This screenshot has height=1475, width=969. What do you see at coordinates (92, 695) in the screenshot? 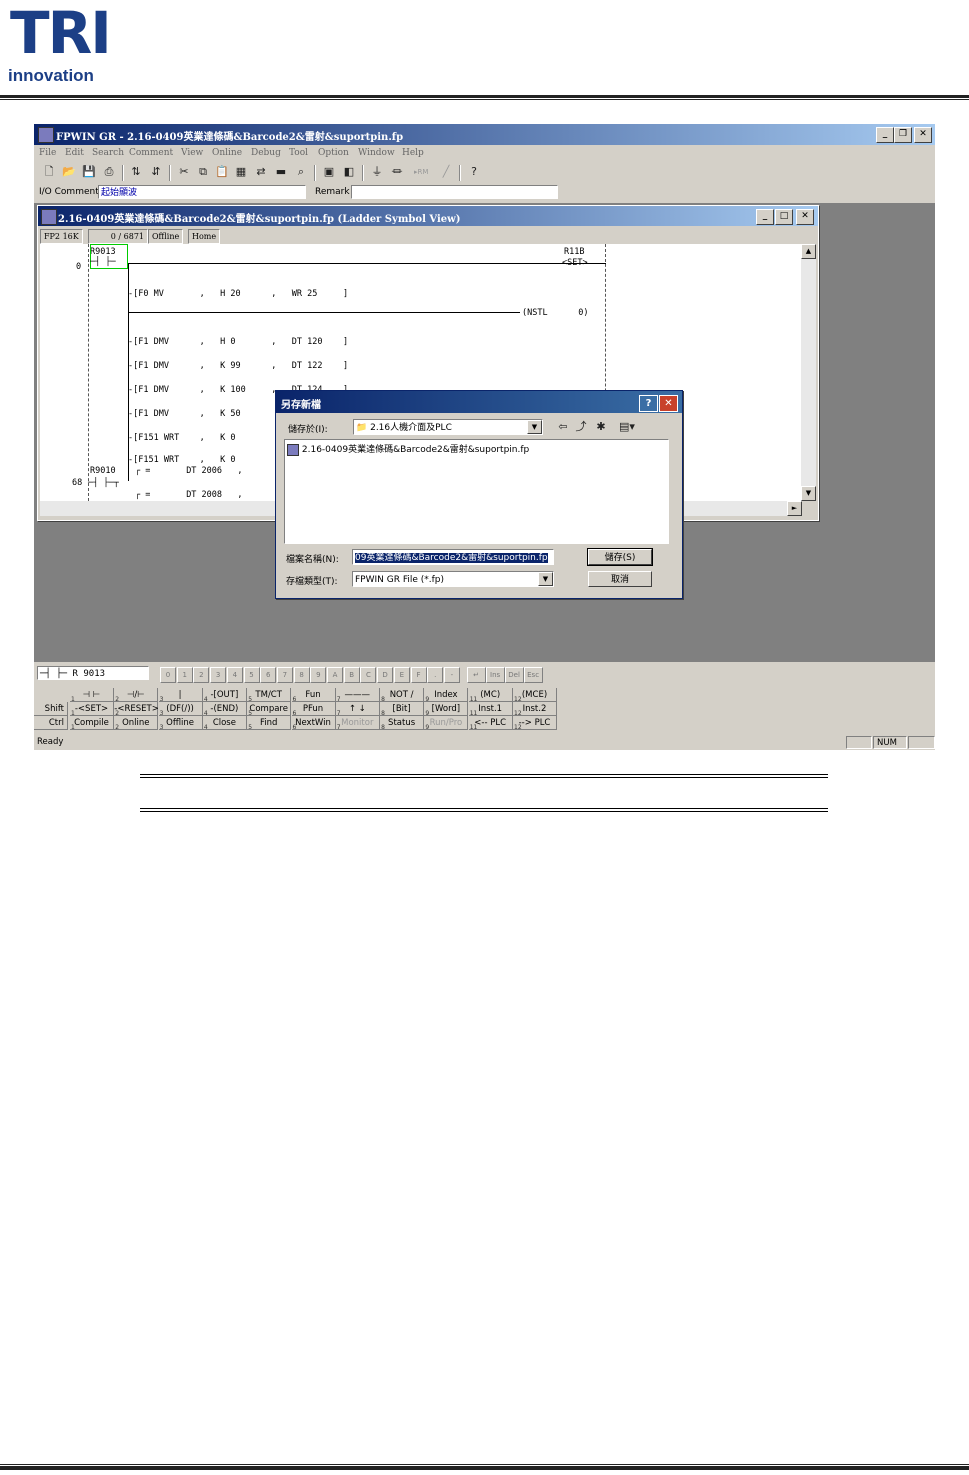
I see `function-key-r1-1: 1 ⊣ ⊢` at bounding box center [92, 695].